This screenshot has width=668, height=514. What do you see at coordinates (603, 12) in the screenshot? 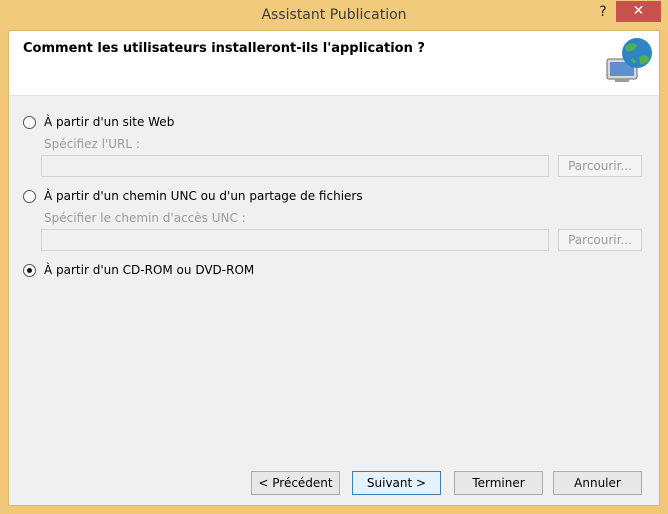
I see `help-button: ?` at bounding box center [603, 12].